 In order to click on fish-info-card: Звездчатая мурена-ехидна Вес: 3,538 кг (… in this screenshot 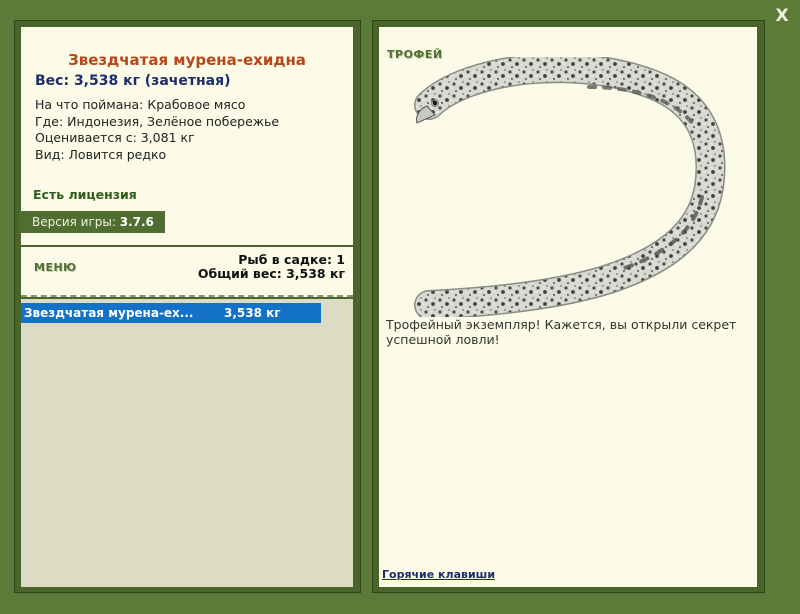, I will do `click(186, 136)`.